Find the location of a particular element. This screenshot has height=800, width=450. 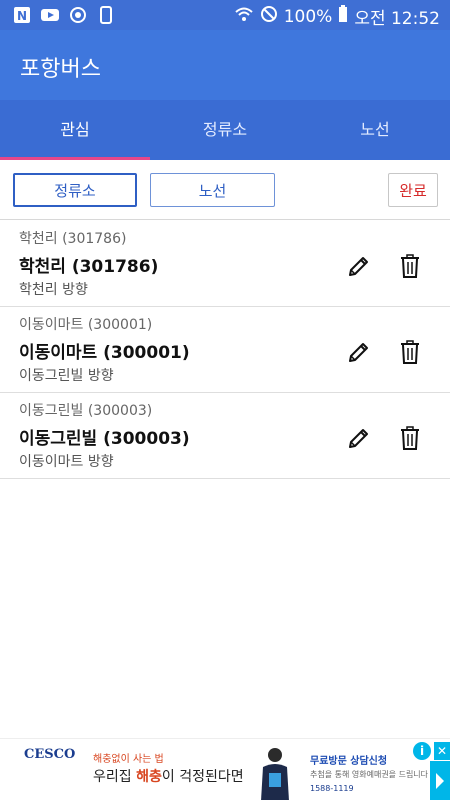

tab-stops: 정류소 is located at coordinates (225, 130).